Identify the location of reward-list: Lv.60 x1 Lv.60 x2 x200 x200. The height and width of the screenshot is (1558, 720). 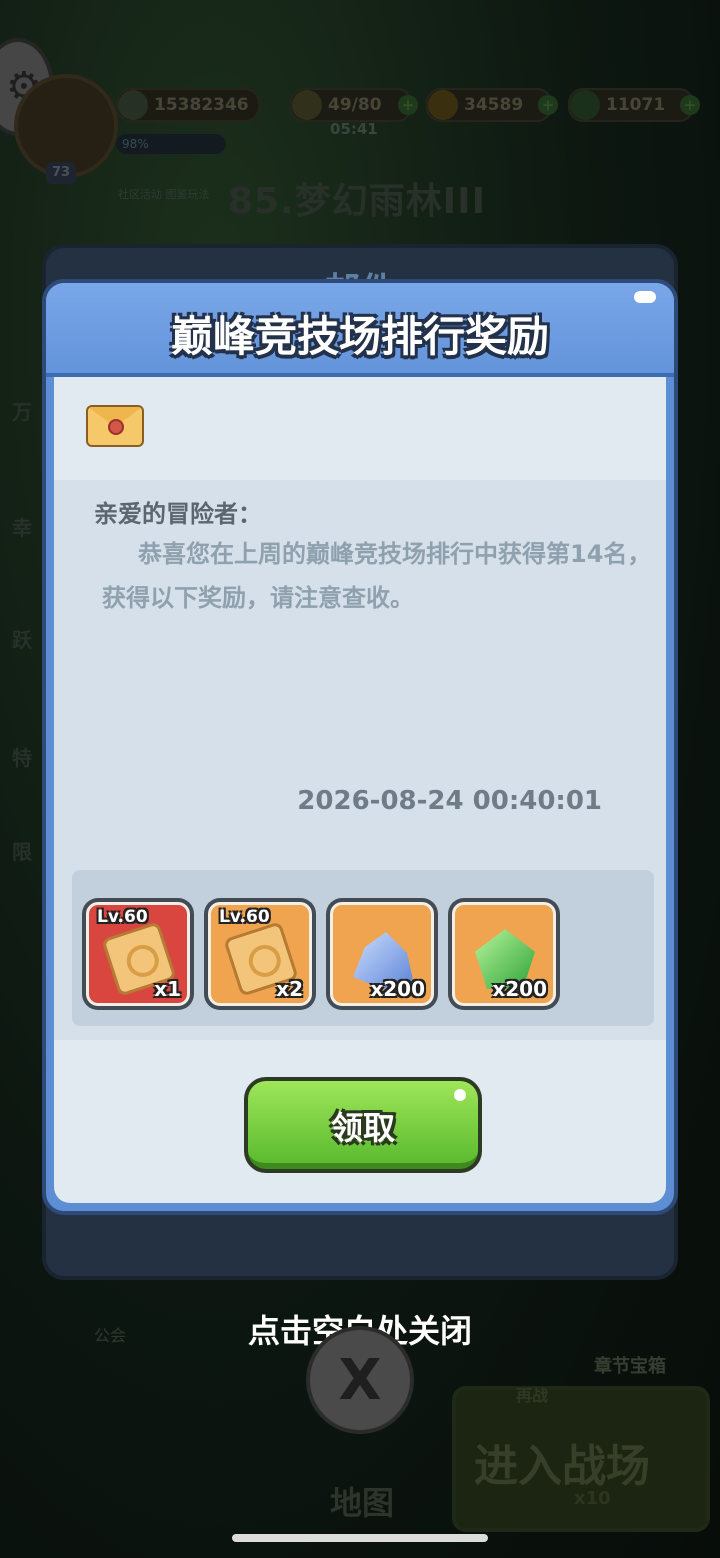
(363, 948).